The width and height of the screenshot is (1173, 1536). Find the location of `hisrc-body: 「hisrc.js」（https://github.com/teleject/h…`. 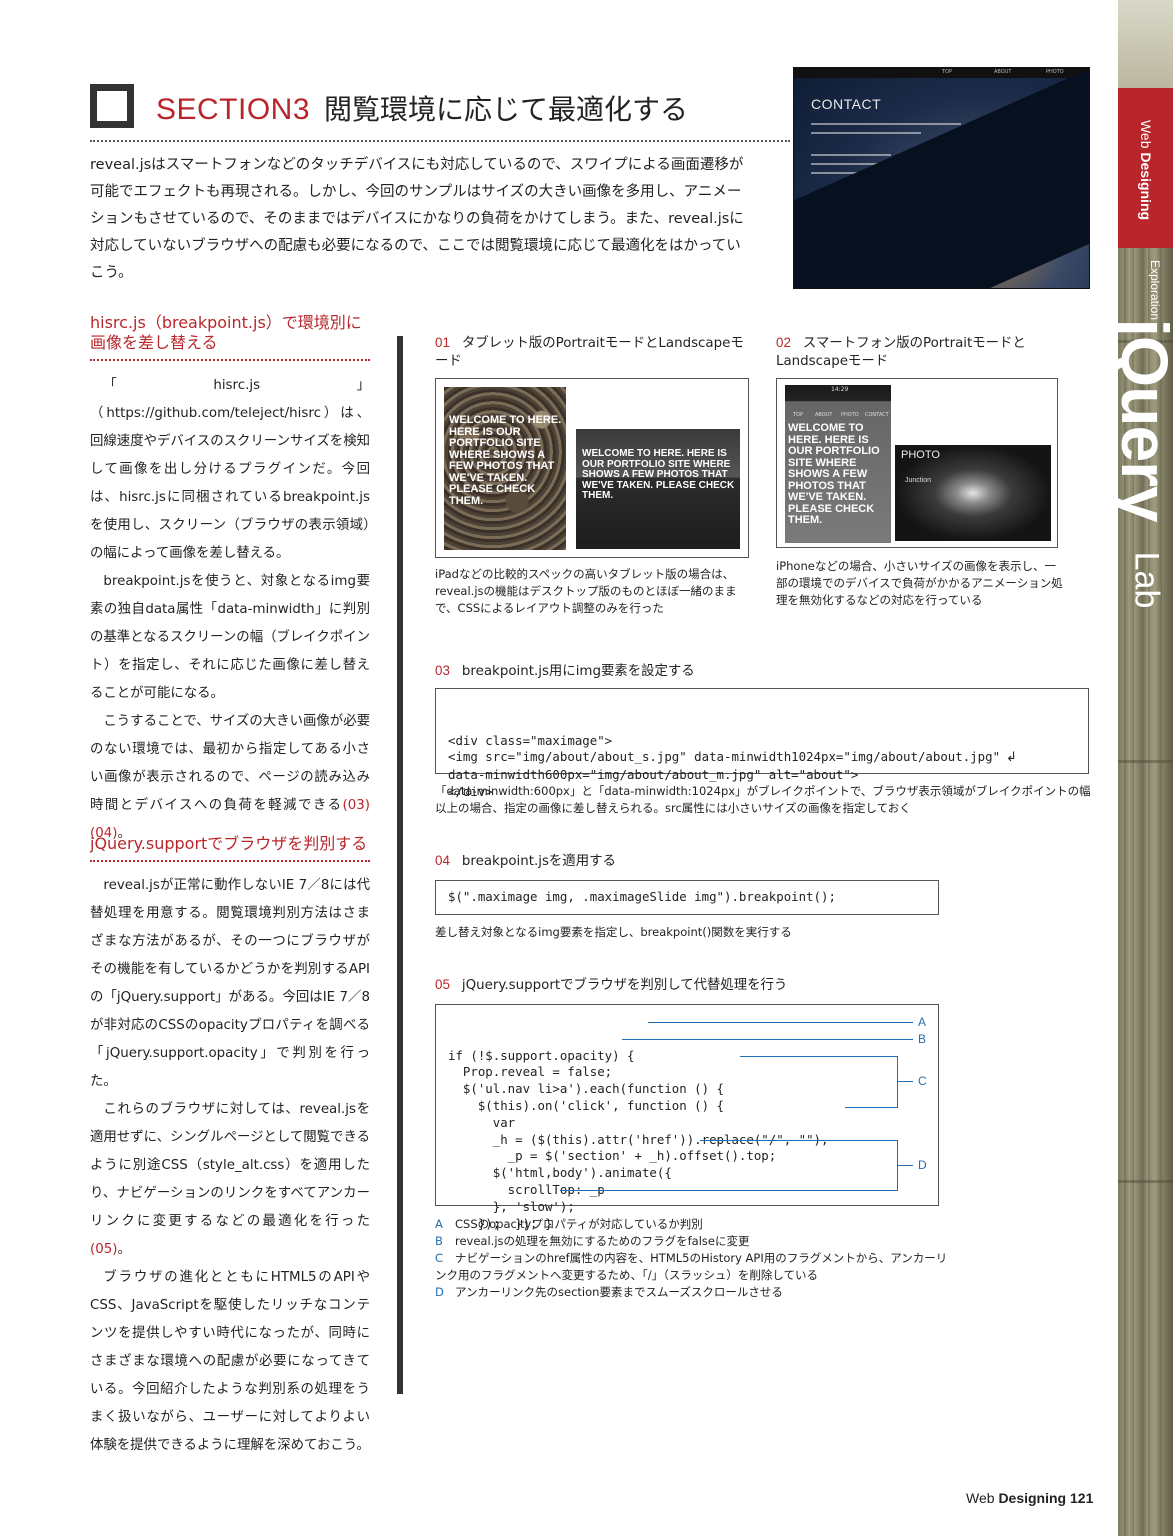

hisrc-body: 「hisrc.js」（https://github.com/teleject/h… is located at coordinates (230, 609).